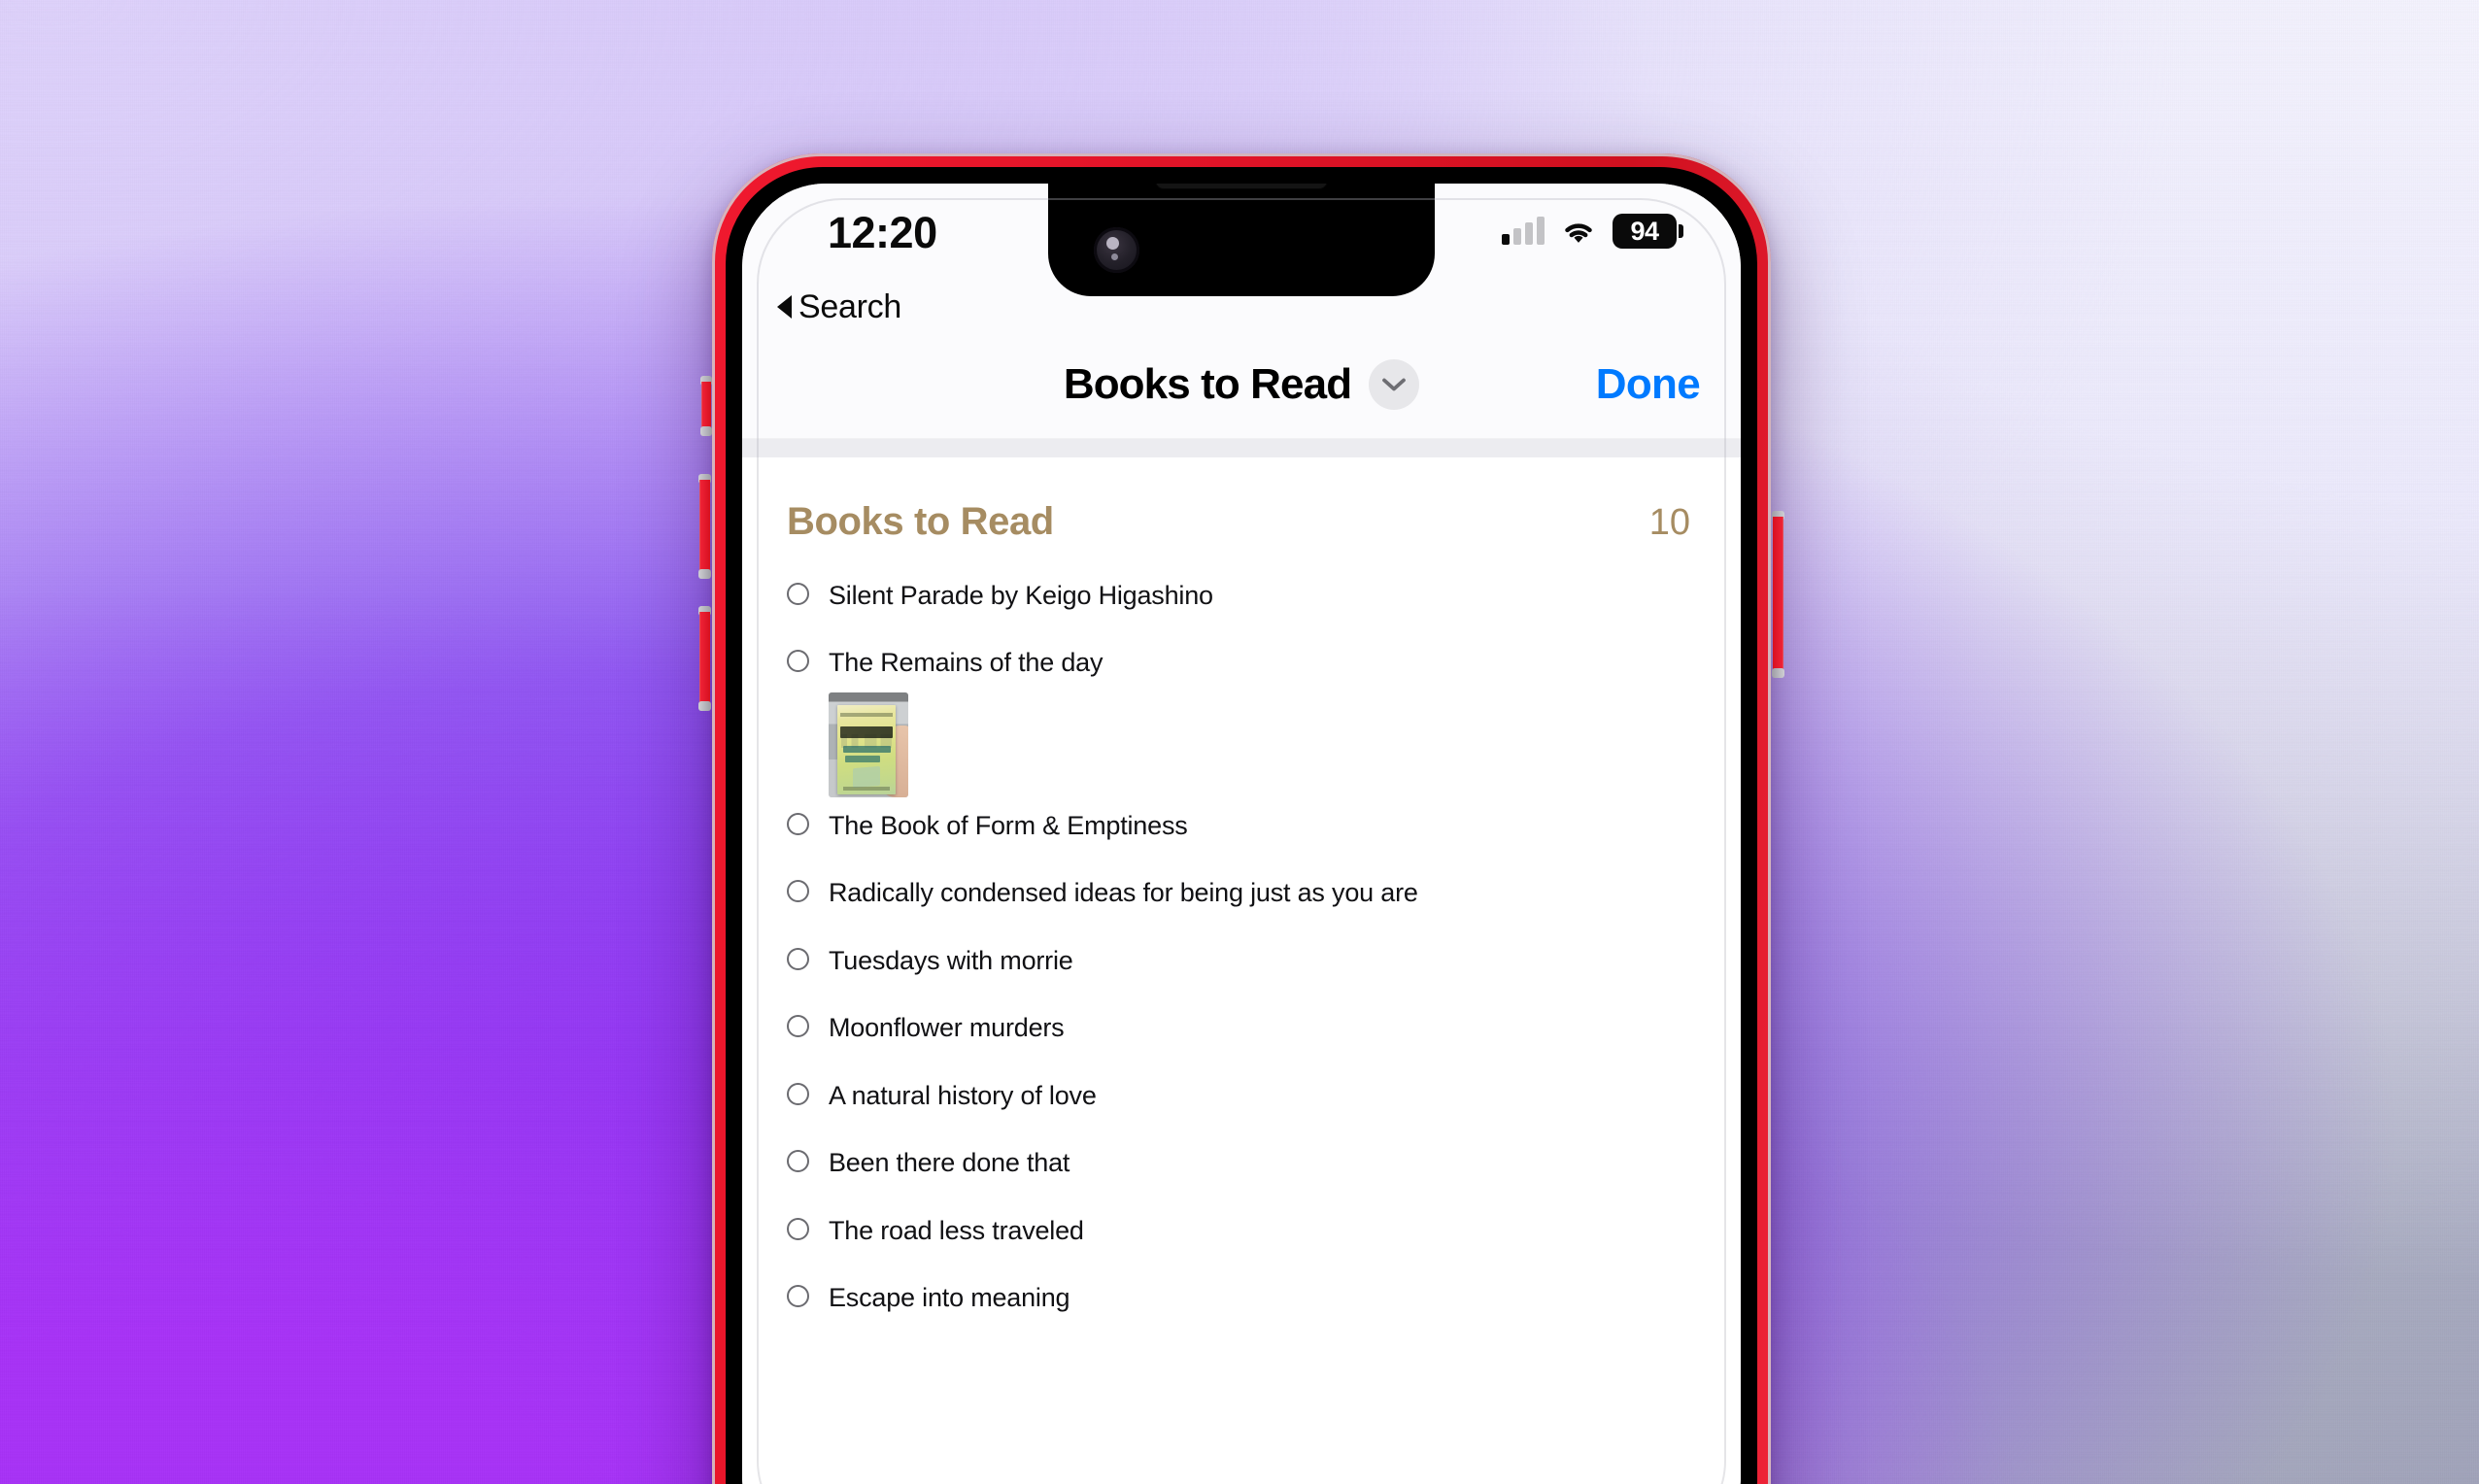 This screenshot has width=2479, height=1484. I want to click on volume-up-button, so click(704, 526).